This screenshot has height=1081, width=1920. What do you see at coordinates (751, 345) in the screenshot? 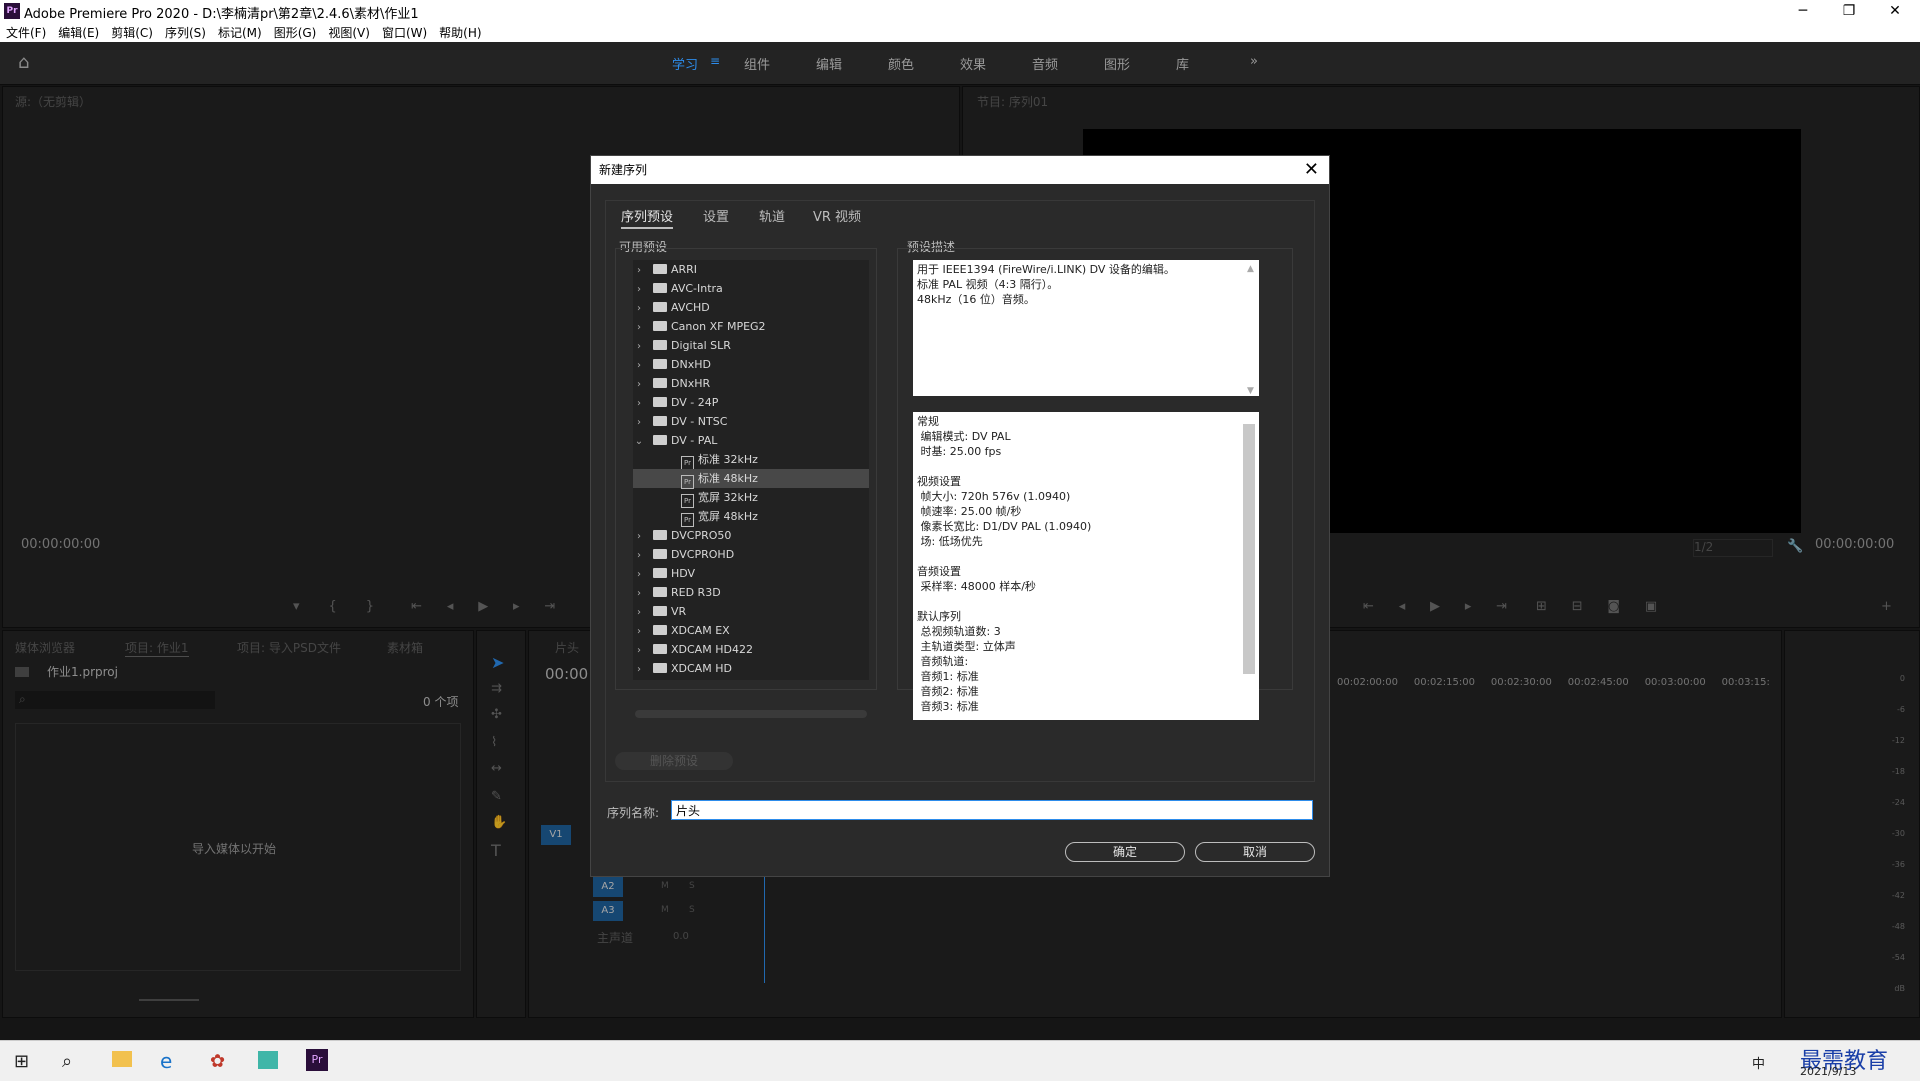
I see `preset-folder: › Digital SLR` at bounding box center [751, 345].